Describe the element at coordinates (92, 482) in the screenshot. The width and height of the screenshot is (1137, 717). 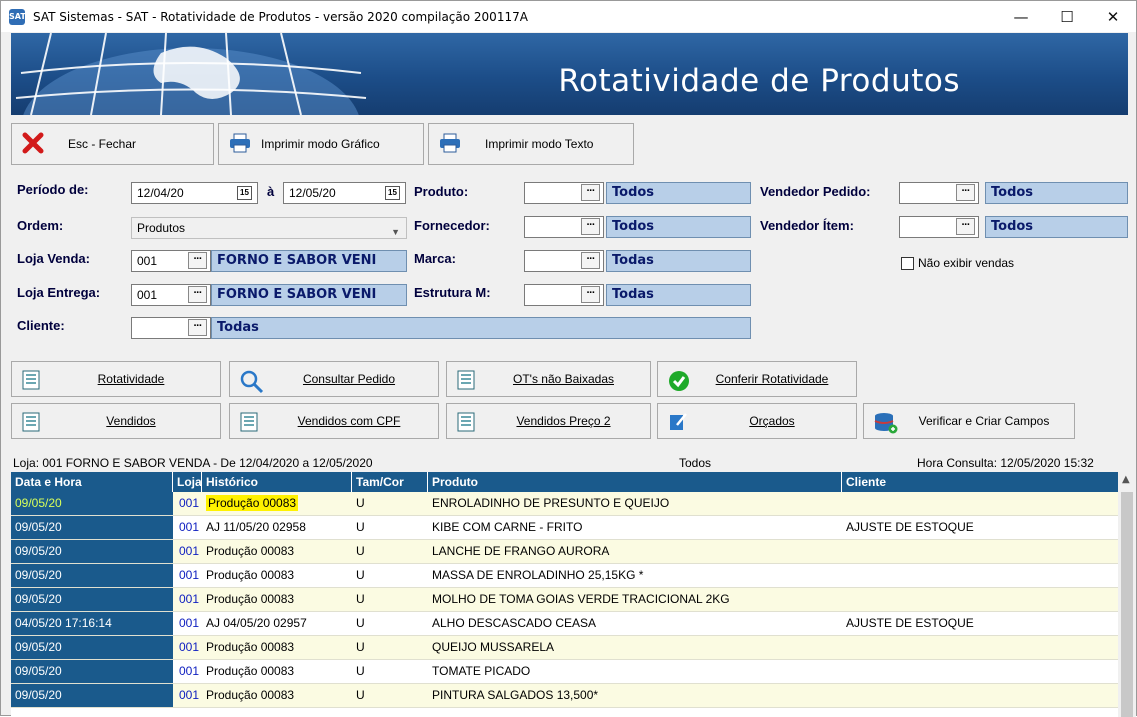
I see `col-header-data-hora: Data e Hora` at that location.